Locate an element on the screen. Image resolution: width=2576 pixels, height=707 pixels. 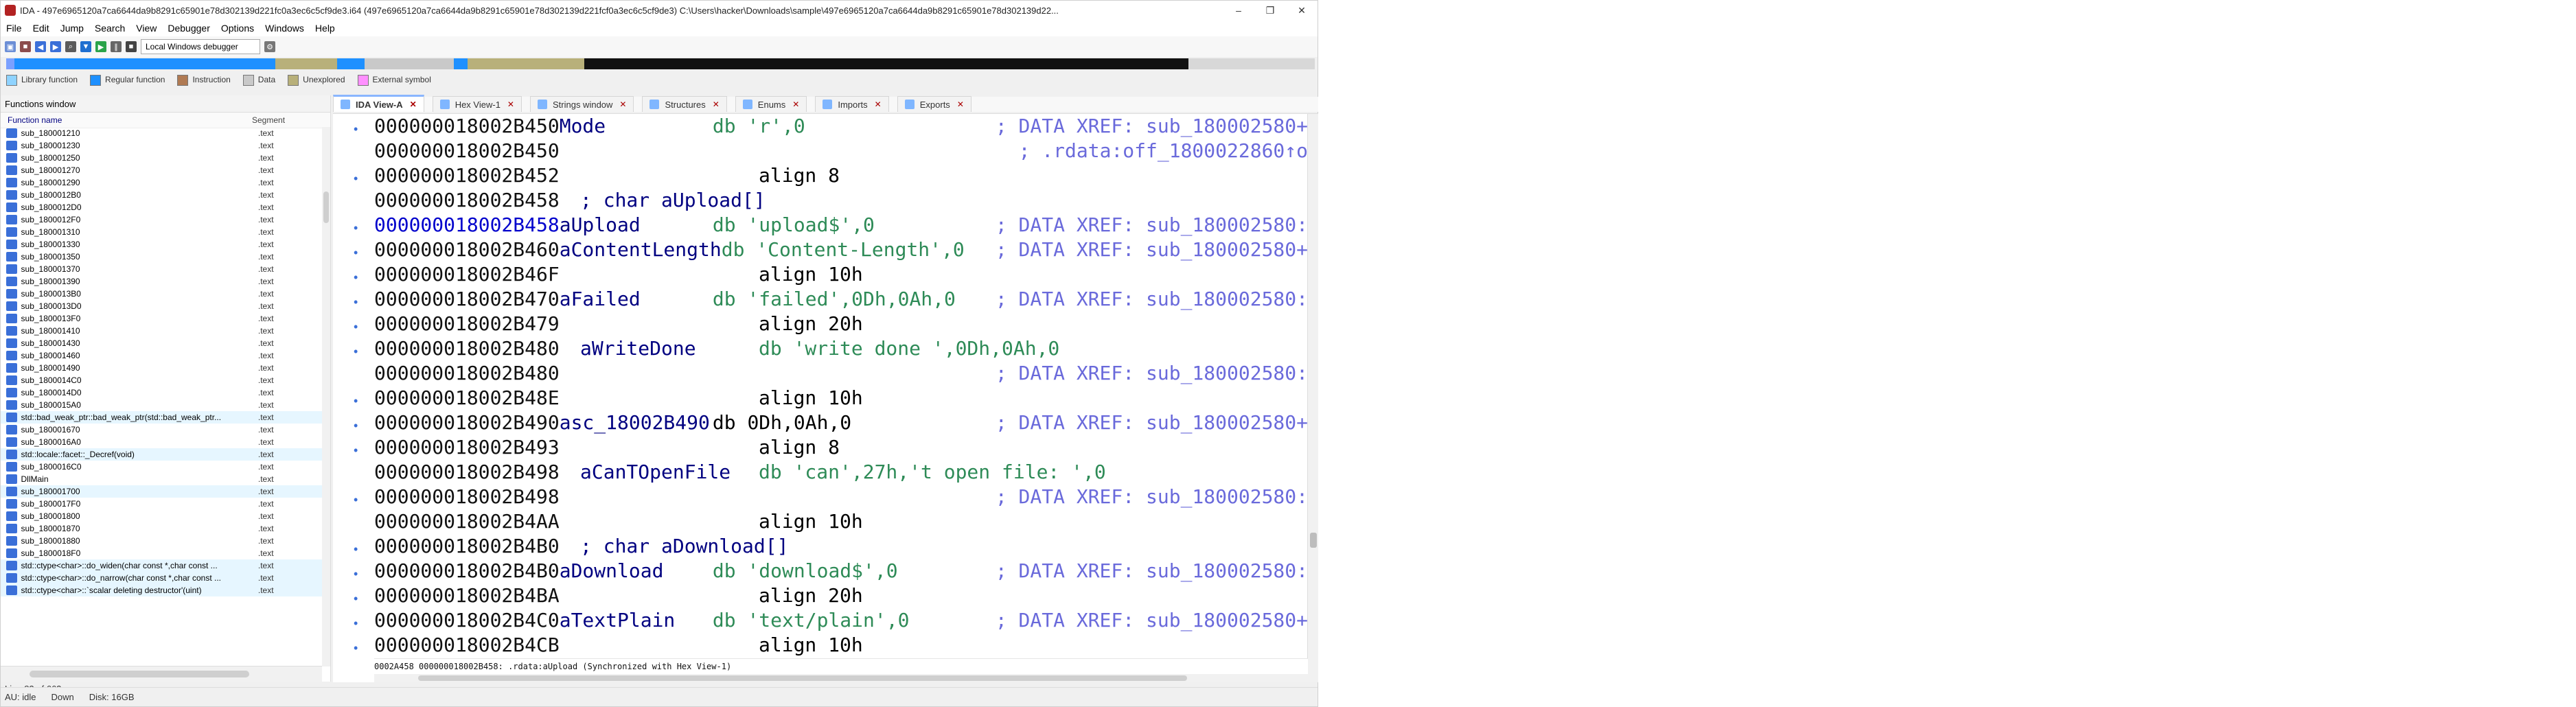
function-row: sub_180001390 .text is located at coordinates (161, 281).